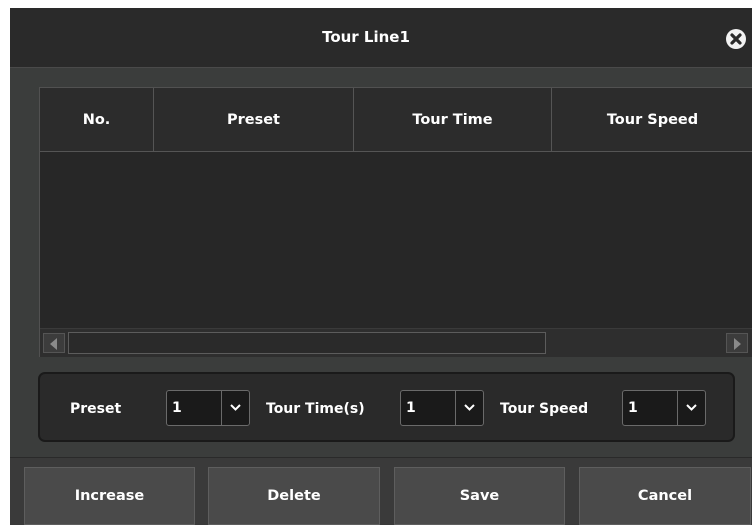 This screenshot has height=525, width=752. I want to click on horizontal-scrollbar, so click(396, 342).